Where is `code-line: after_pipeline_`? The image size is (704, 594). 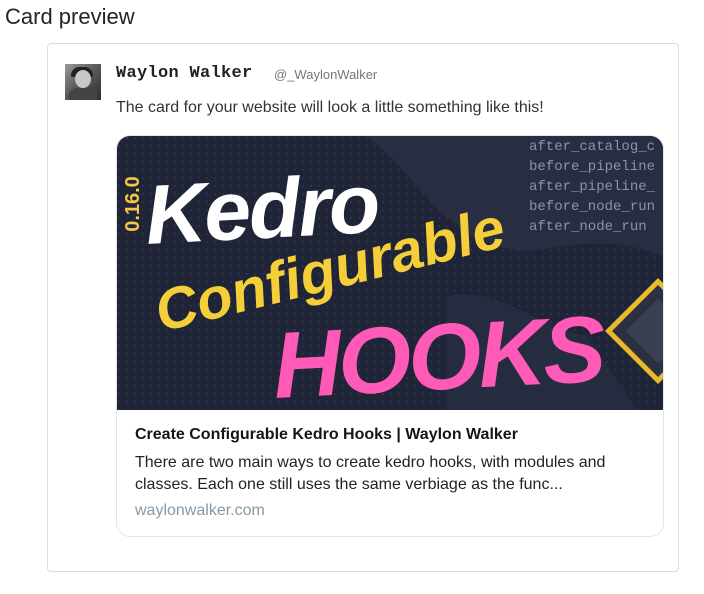
code-line: after_pipeline_ is located at coordinates (592, 187).